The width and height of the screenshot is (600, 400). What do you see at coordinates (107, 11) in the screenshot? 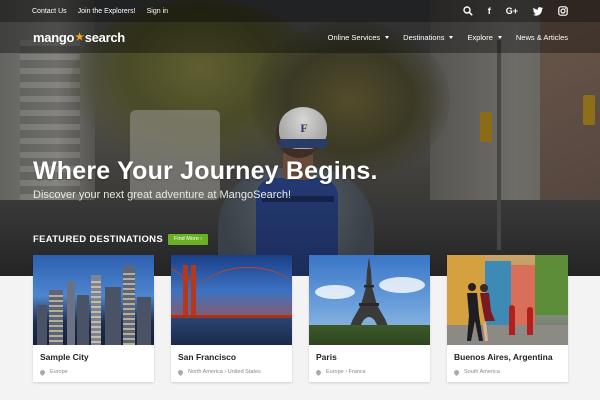
I see `join-explorers-link: Join the Explorers!` at bounding box center [107, 11].